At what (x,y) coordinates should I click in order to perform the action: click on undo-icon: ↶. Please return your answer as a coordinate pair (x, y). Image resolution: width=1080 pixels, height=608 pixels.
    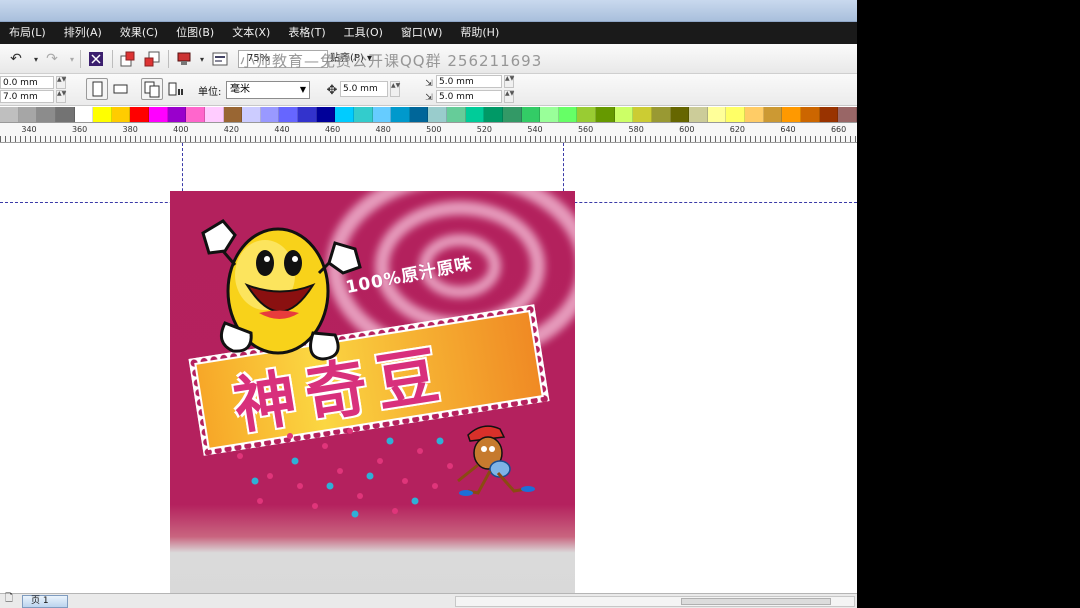
    Looking at the image, I should click on (16, 59).